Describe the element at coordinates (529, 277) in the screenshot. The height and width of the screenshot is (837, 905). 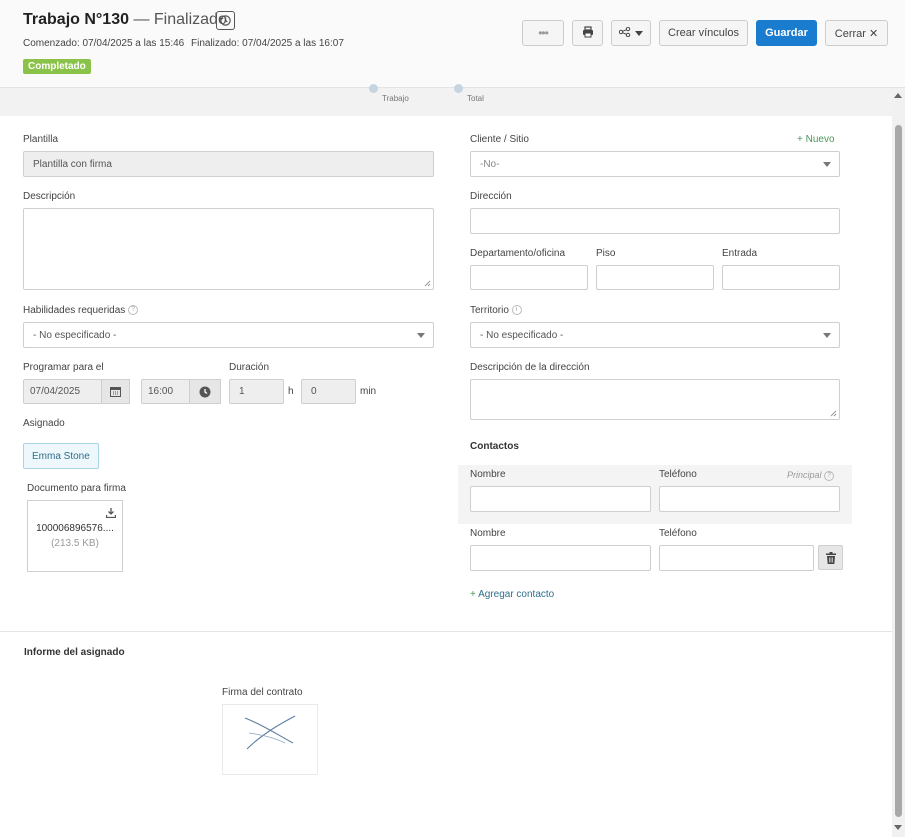
I see `department-input` at that location.